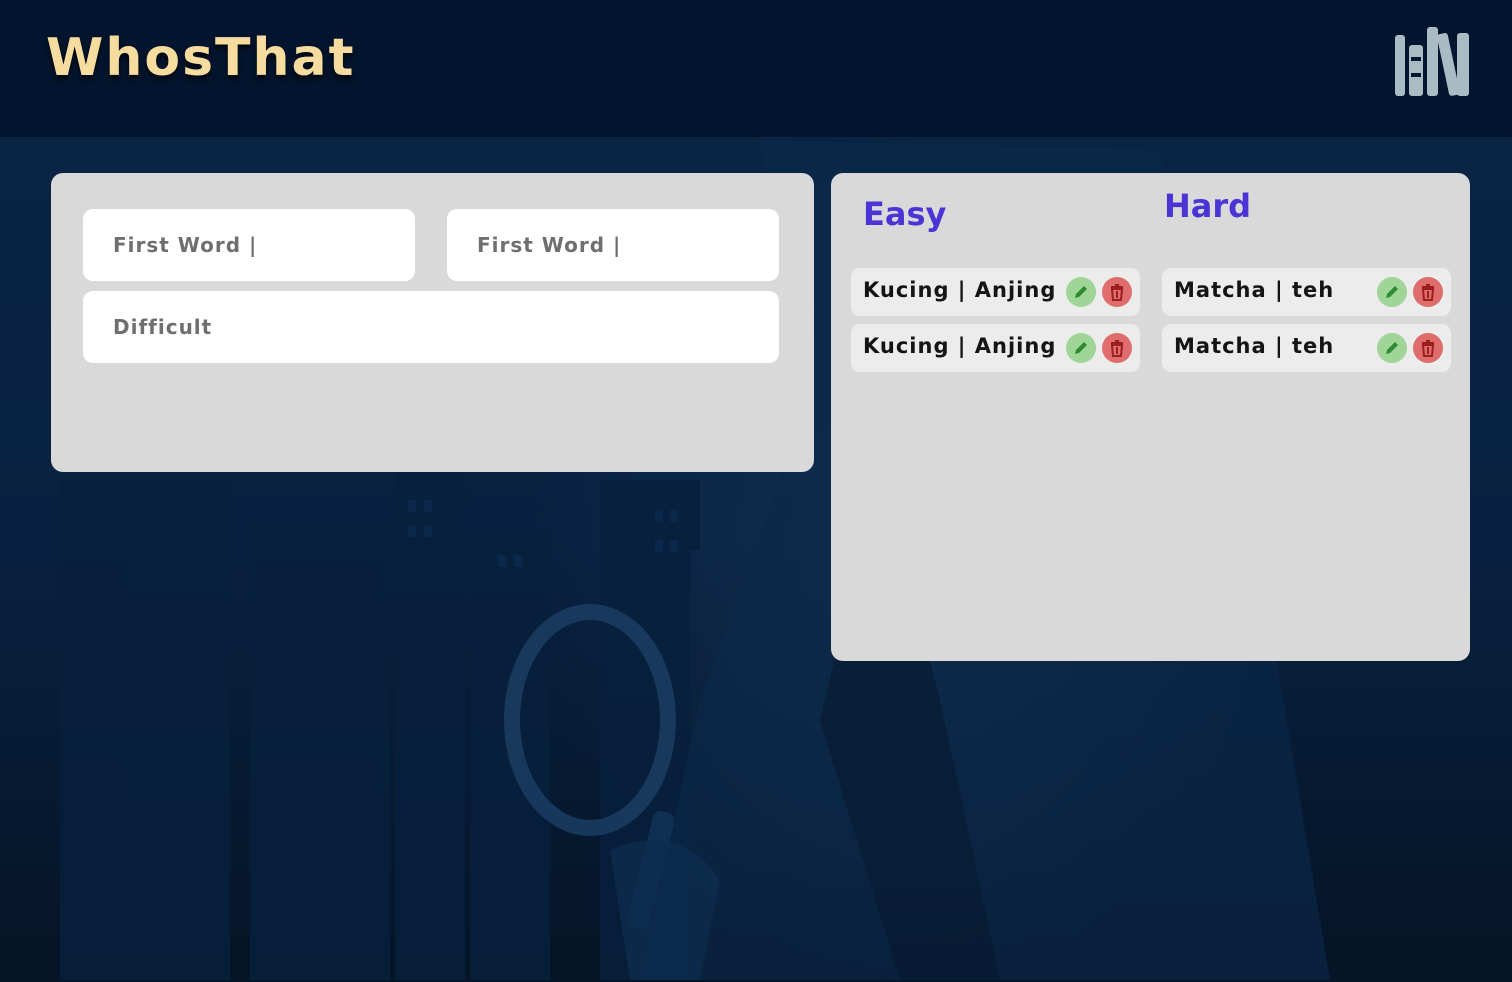  I want to click on easy-column-title: Easy, so click(905, 214).